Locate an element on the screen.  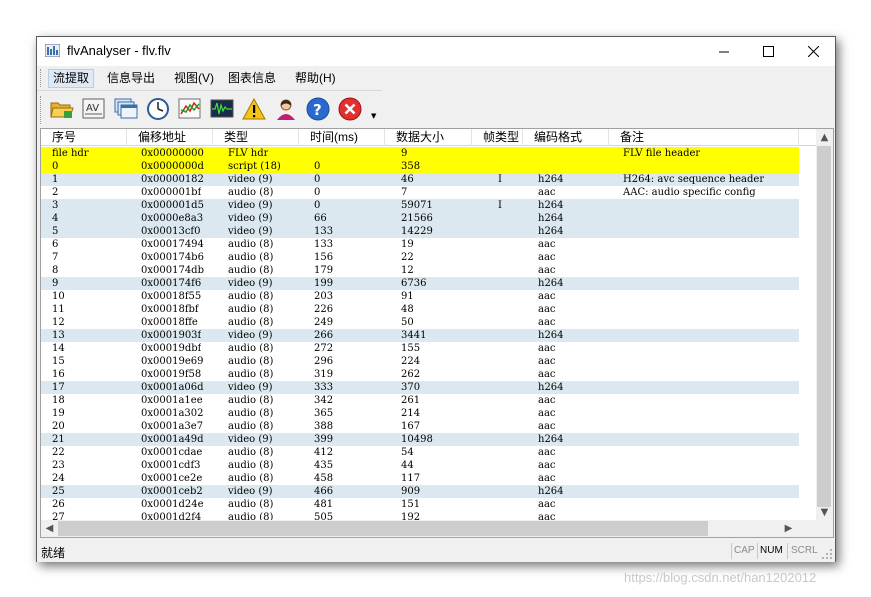
table-row: 13 0x0001903f video (9) 266 3441 h264 is located at coordinates (420, 335).